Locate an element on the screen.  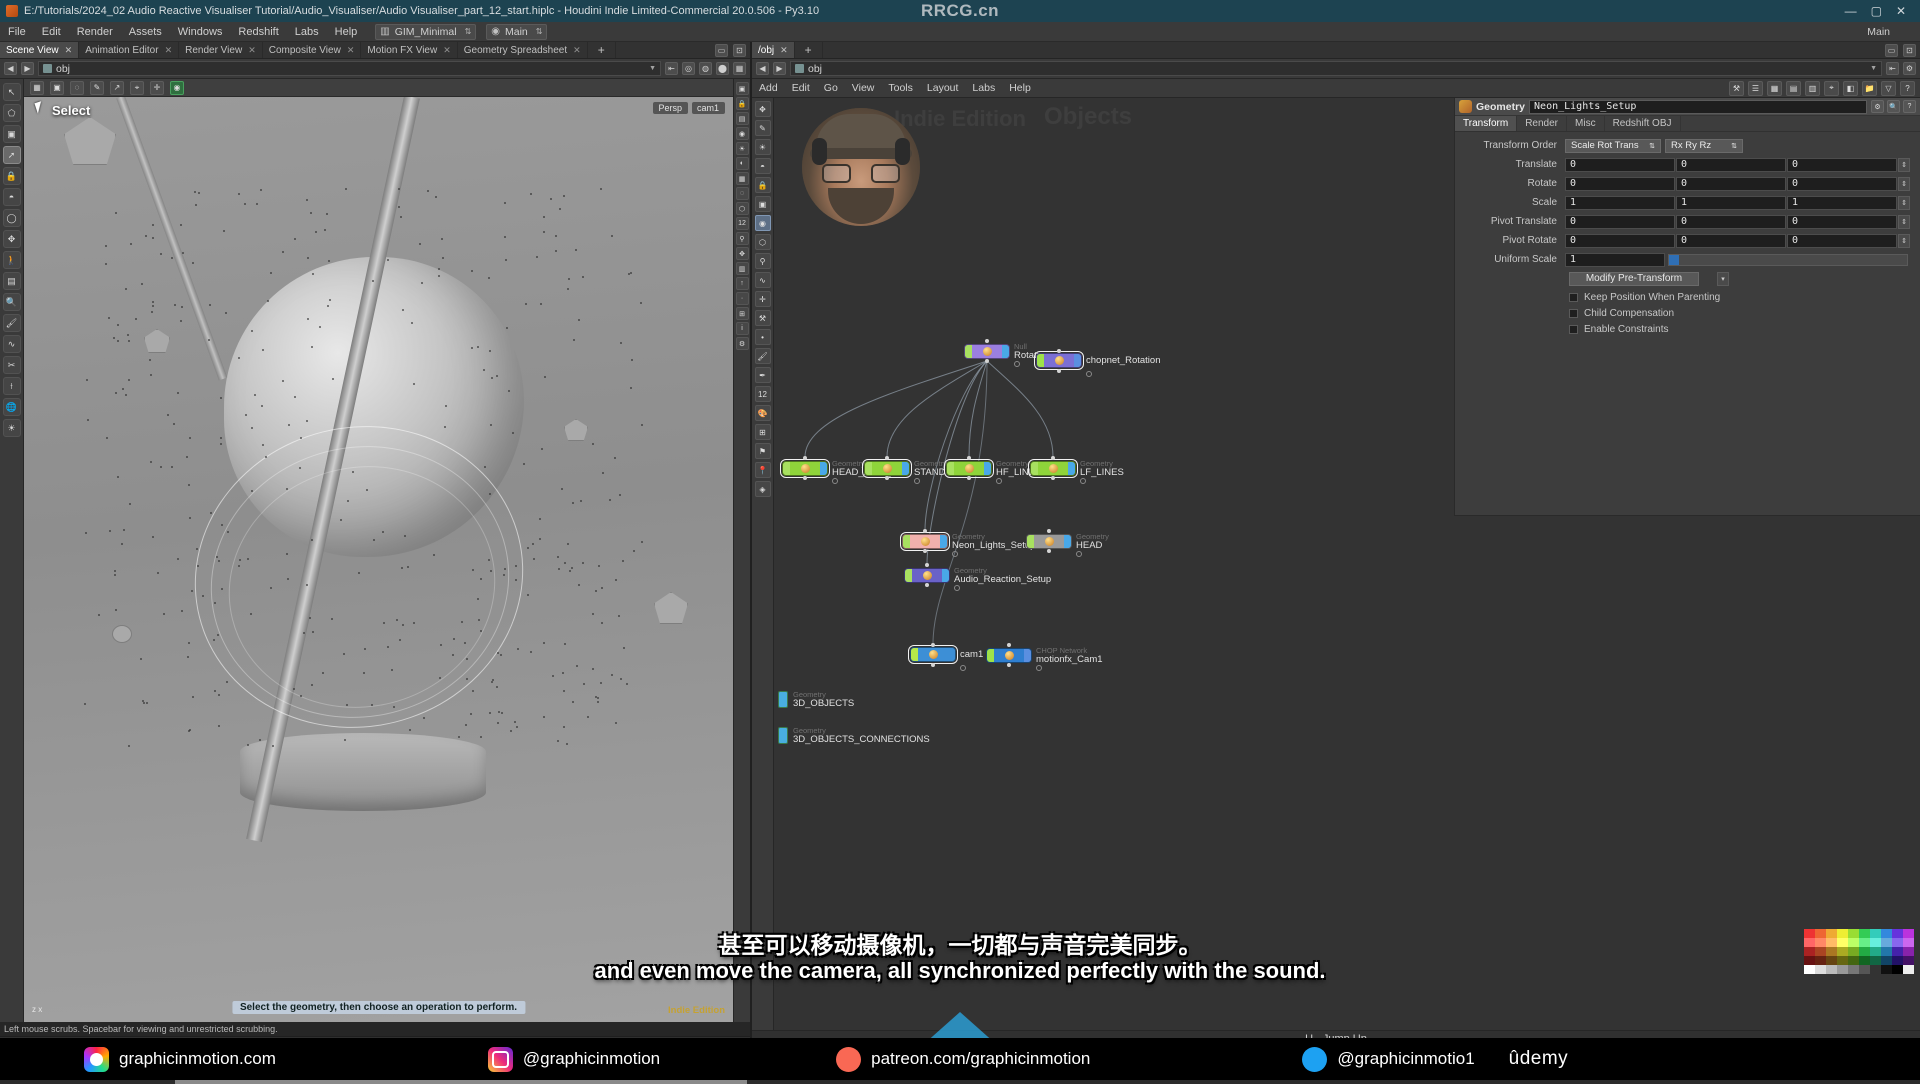
net-tool-paint-icon: 🎨 is located at coordinates (763, 413).